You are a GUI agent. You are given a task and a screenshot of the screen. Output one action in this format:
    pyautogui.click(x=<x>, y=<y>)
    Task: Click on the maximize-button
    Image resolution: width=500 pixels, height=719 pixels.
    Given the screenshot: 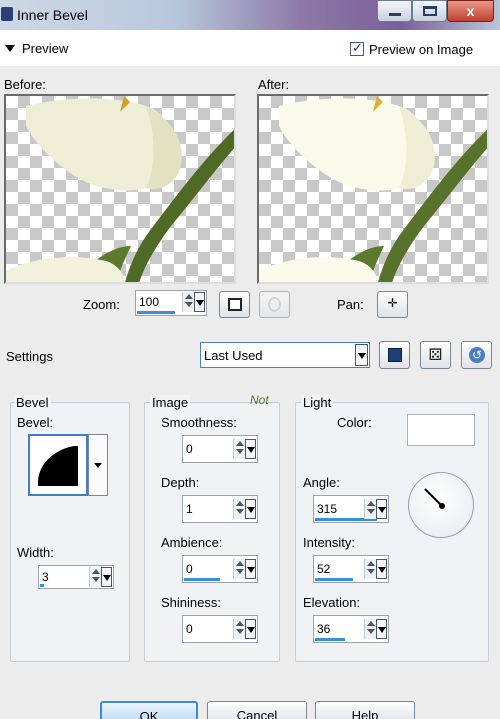 What is the action you would take?
    pyautogui.click(x=429, y=11)
    